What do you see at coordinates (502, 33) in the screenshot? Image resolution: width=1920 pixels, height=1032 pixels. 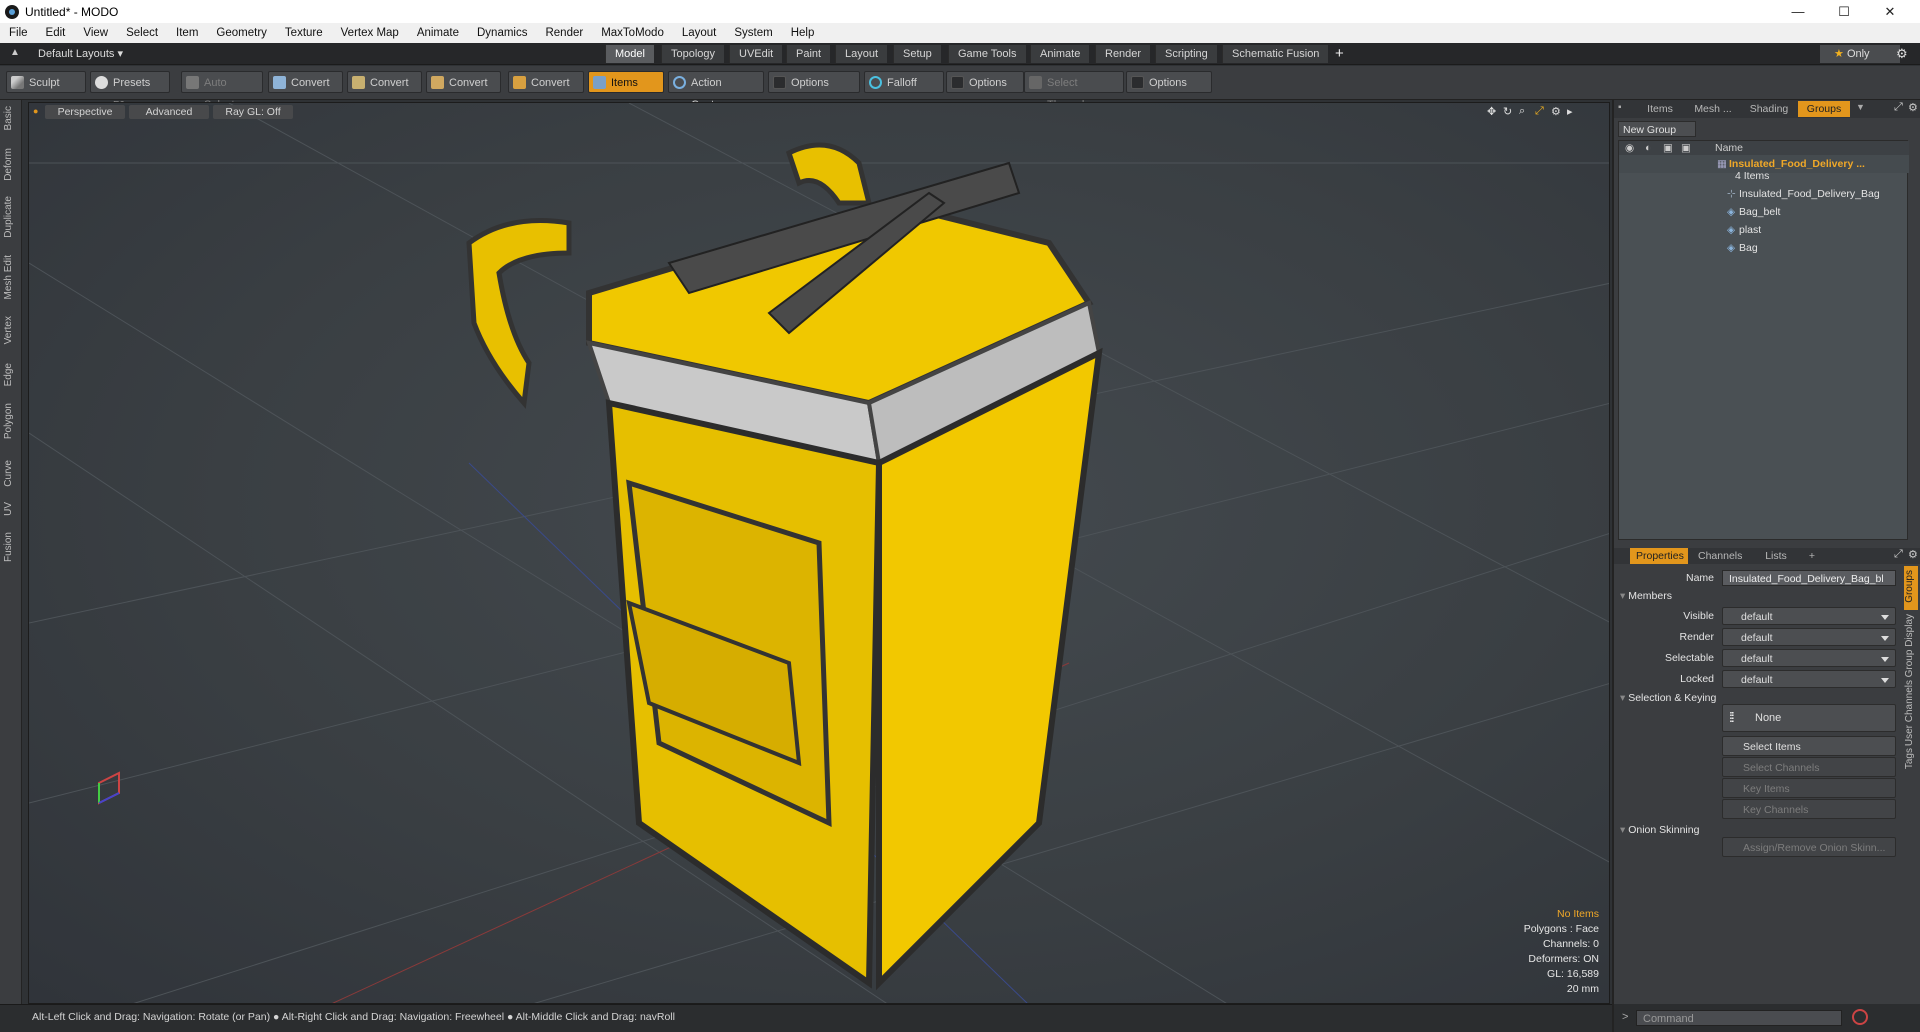 I see `menu-dynamics: Dynamics` at bounding box center [502, 33].